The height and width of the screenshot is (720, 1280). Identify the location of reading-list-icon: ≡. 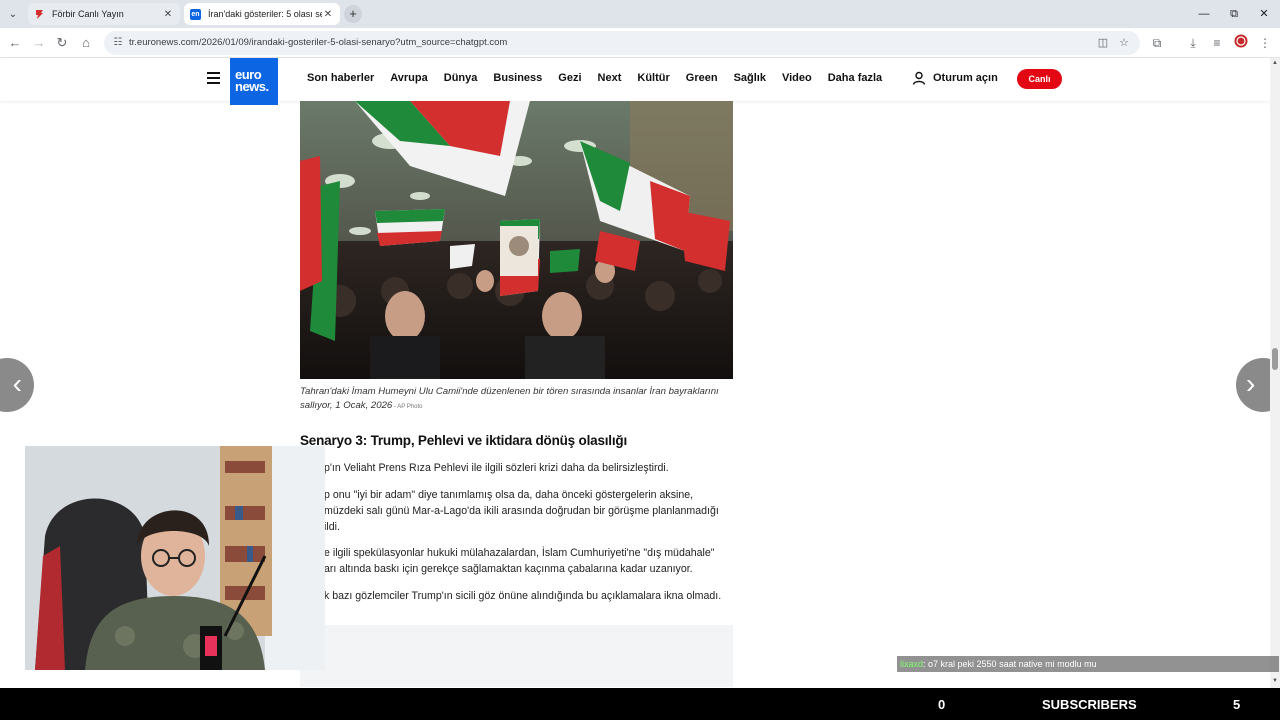
(1217, 43).